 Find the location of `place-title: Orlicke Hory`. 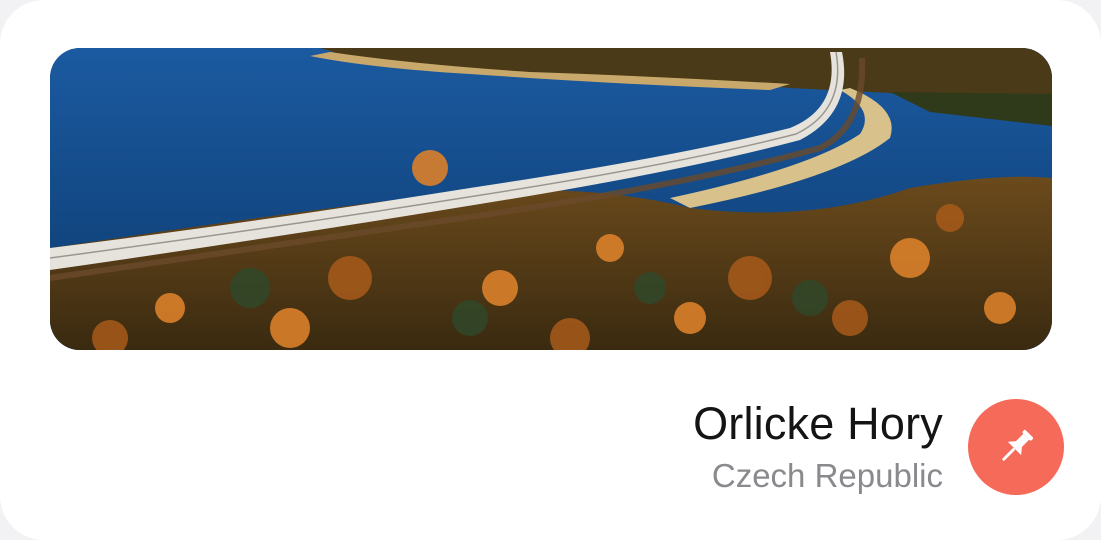

place-title: Orlicke Hory is located at coordinates (818, 423).